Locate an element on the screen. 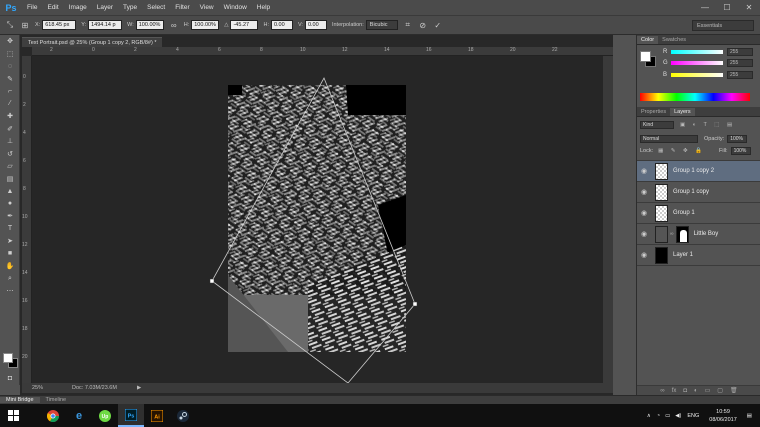 The height and width of the screenshot is (427, 760). chevron-up-icon: ∧ is located at coordinates (649, 416).